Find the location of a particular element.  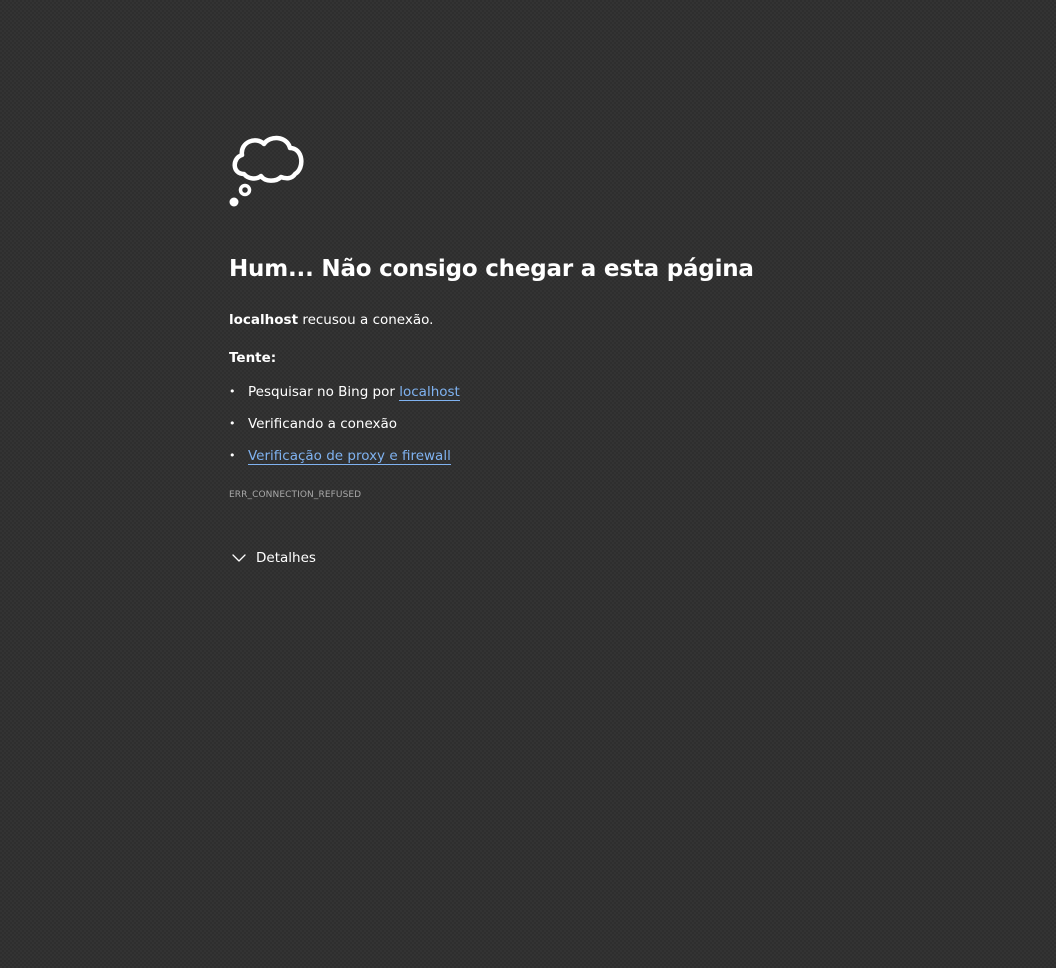

suggestion-search-bing: Pesquisar no Bing por localhost is located at coordinates (344, 398).